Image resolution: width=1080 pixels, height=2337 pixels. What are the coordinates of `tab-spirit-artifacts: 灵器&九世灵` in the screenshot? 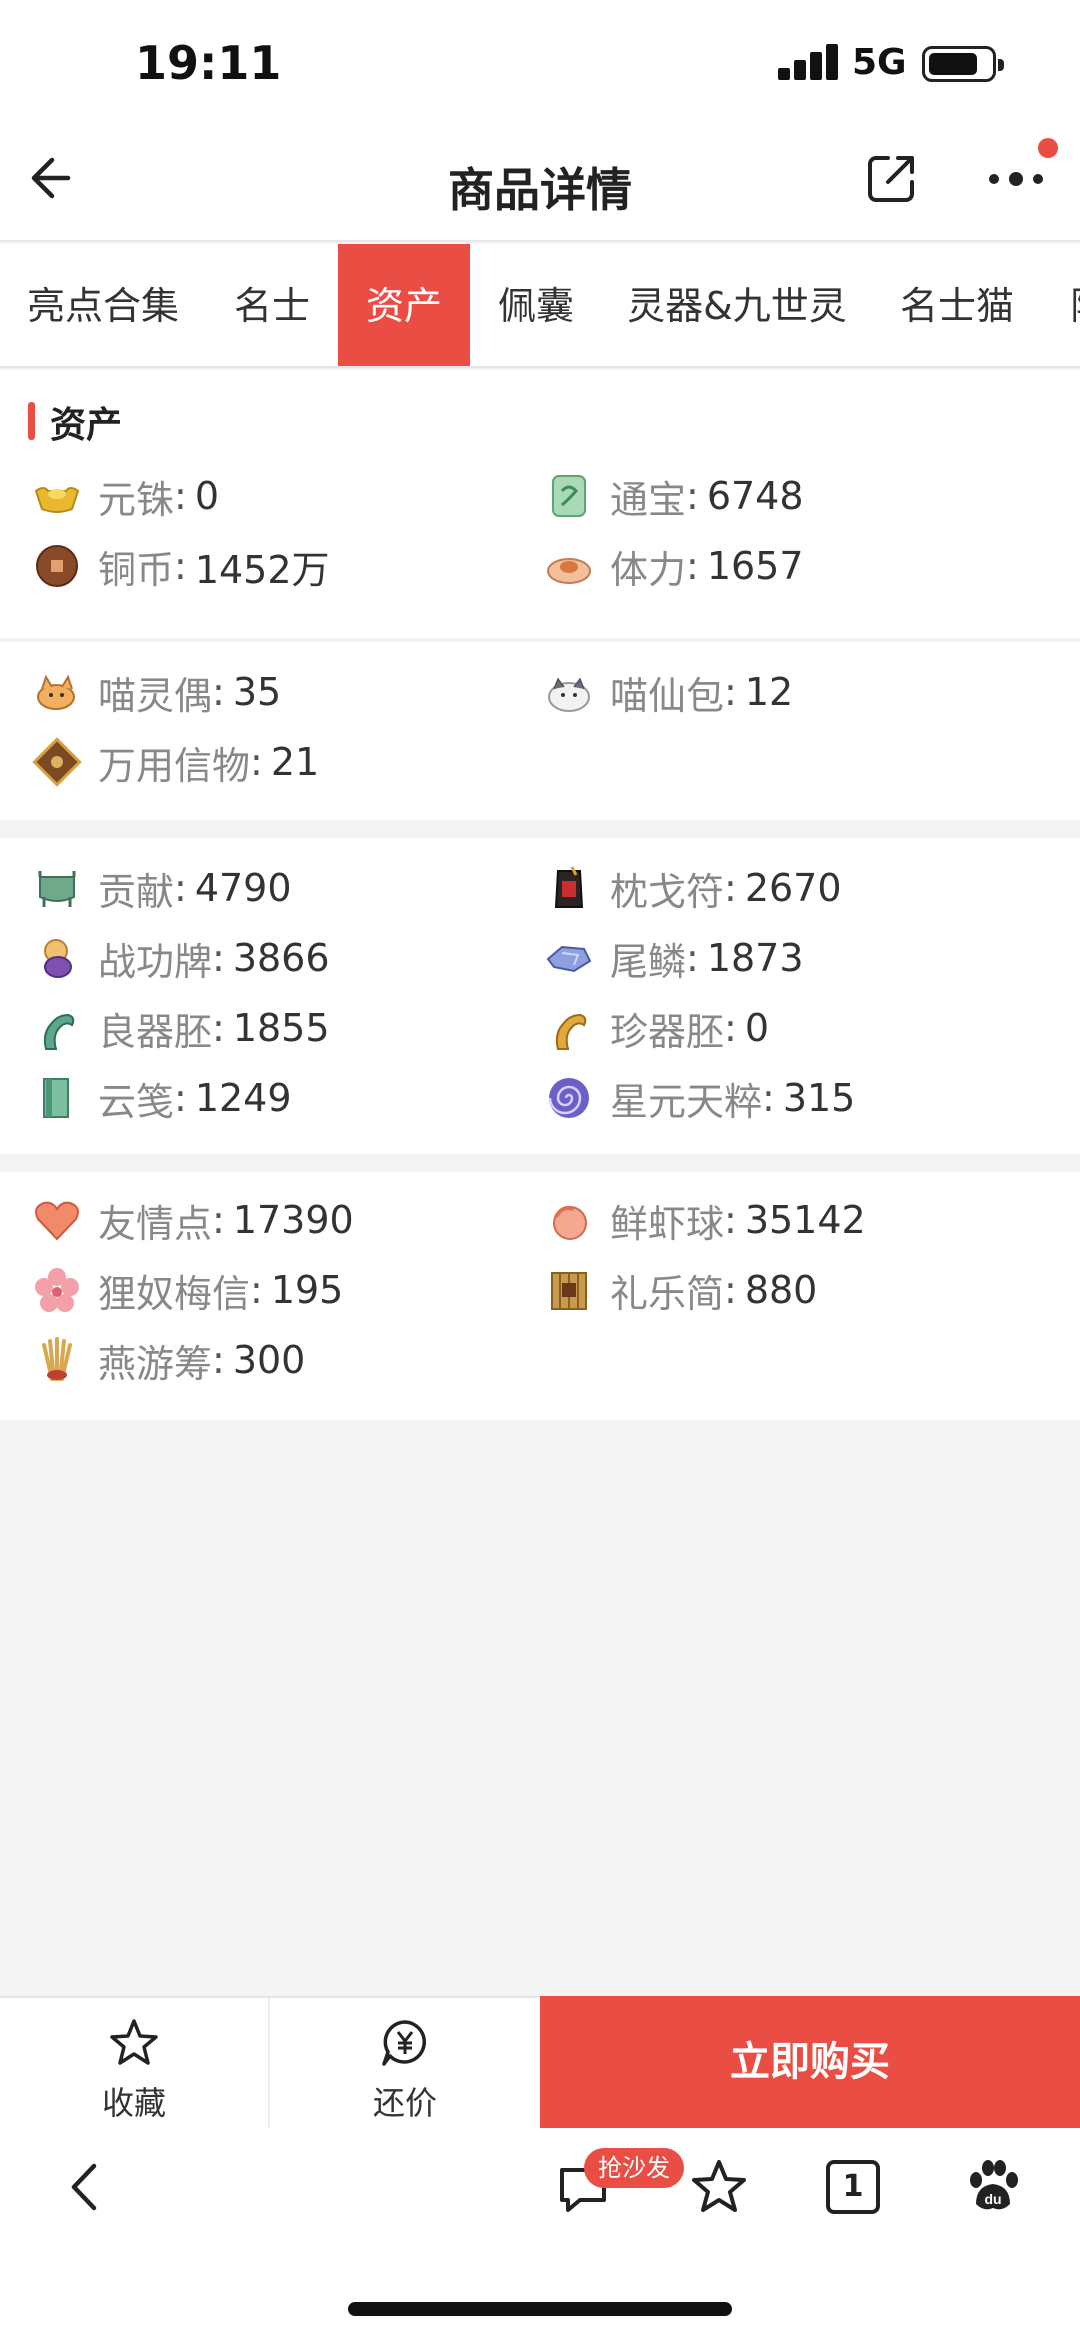 It's located at (737, 305).